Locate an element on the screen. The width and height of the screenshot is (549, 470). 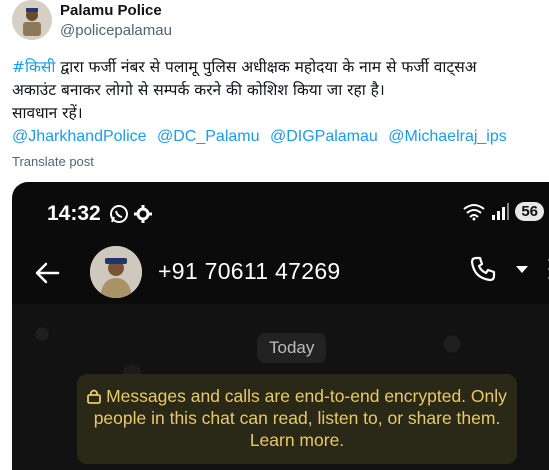
chat-header: +91 70611 47269 is located at coordinates (280, 274).